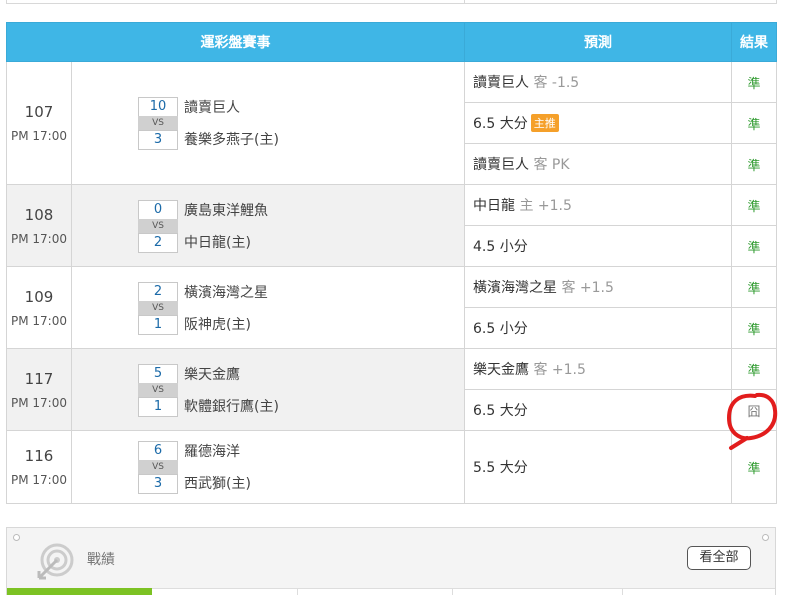 This screenshot has width=795, height=595. What do you see at coordinates (217, 484) in the screenshot?
I see `home-team: 西武獅(主)` at bounding box center [217, 484].